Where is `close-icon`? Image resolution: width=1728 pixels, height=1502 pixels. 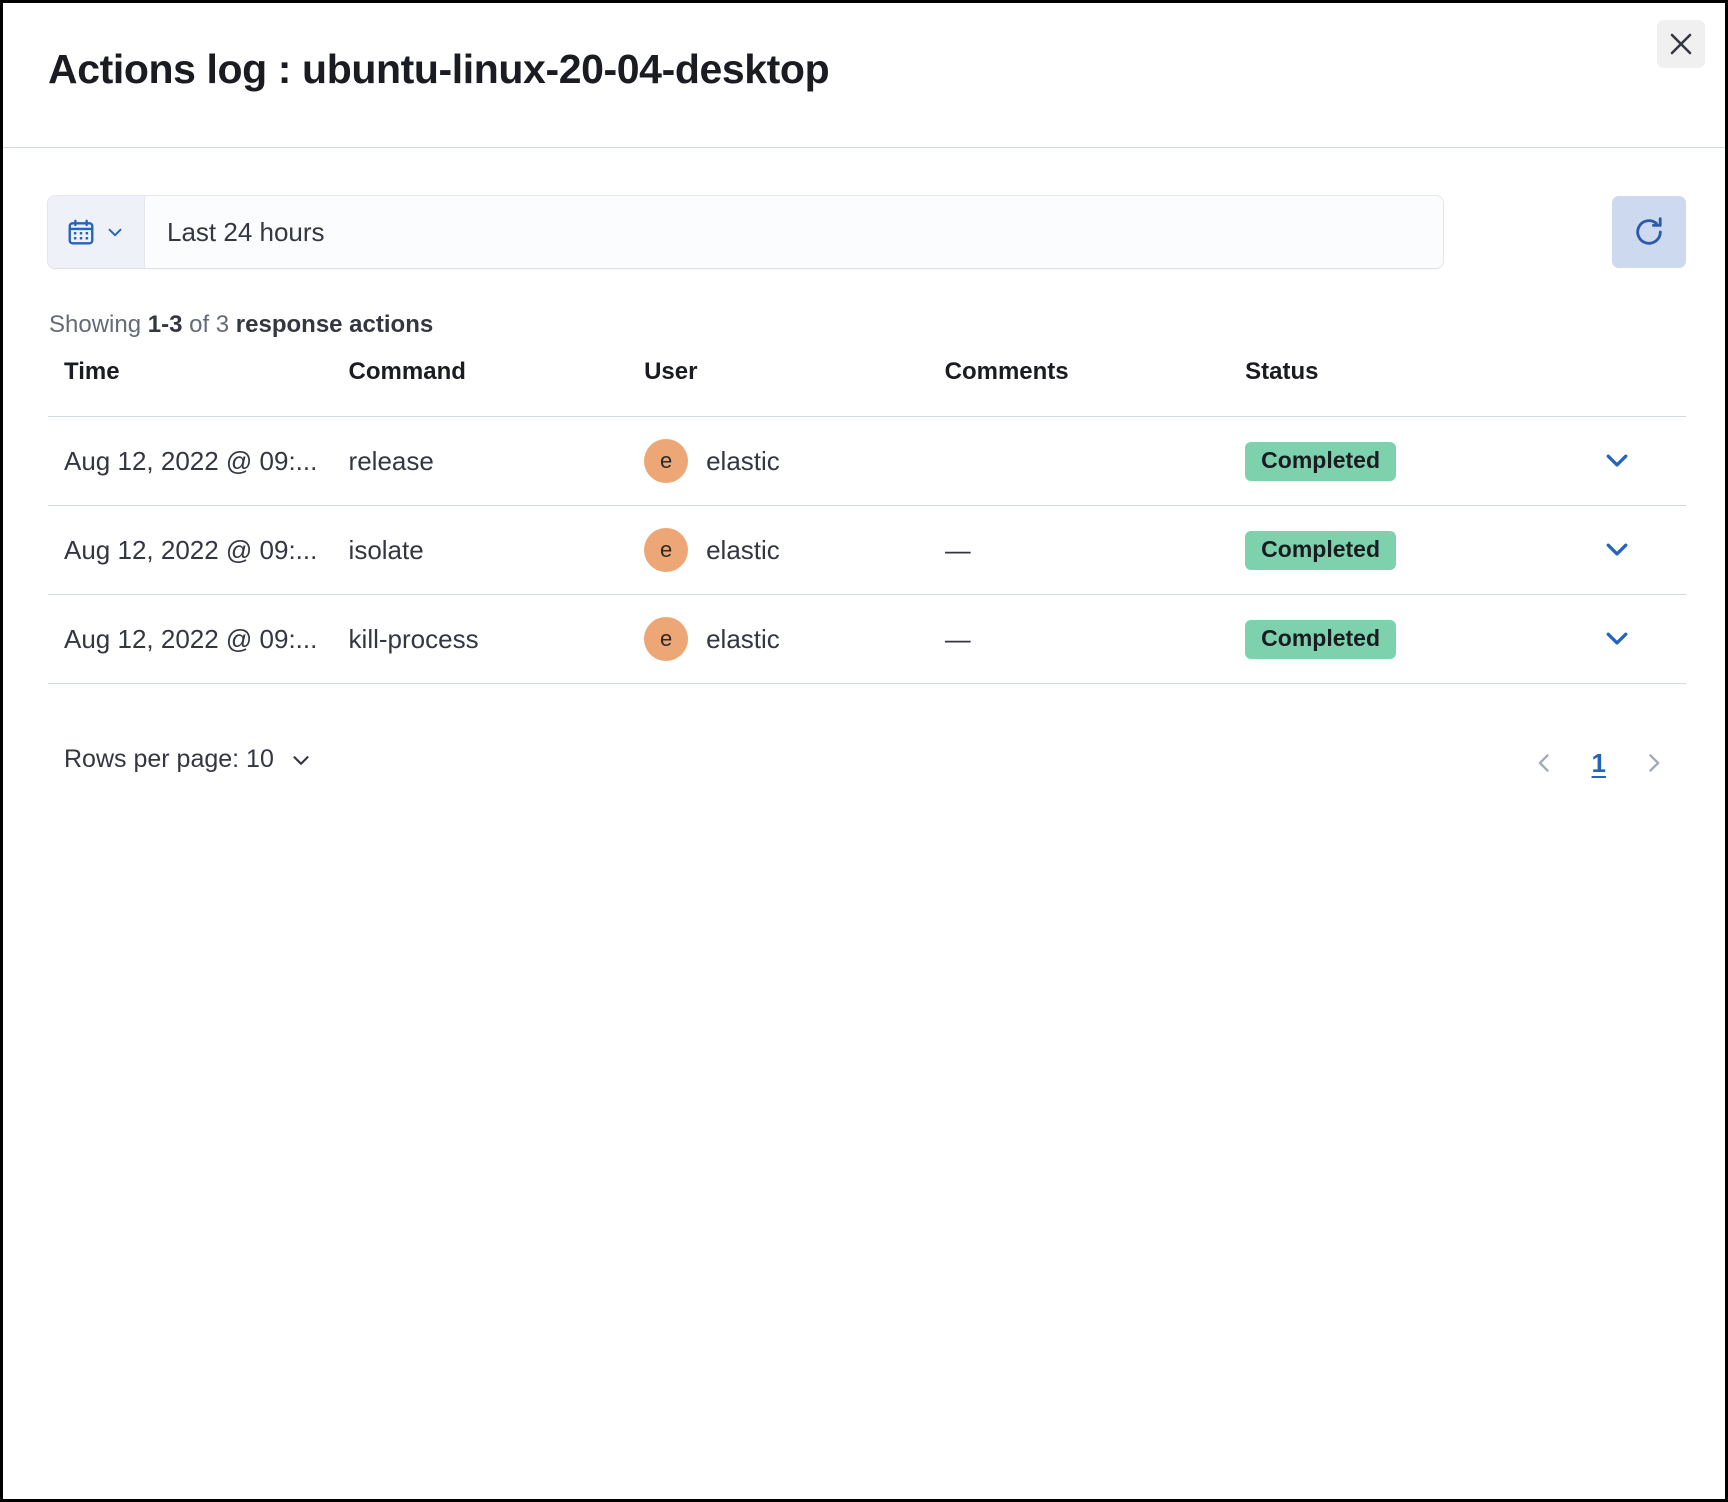 close-icon is located at coordinates (1681, 44).